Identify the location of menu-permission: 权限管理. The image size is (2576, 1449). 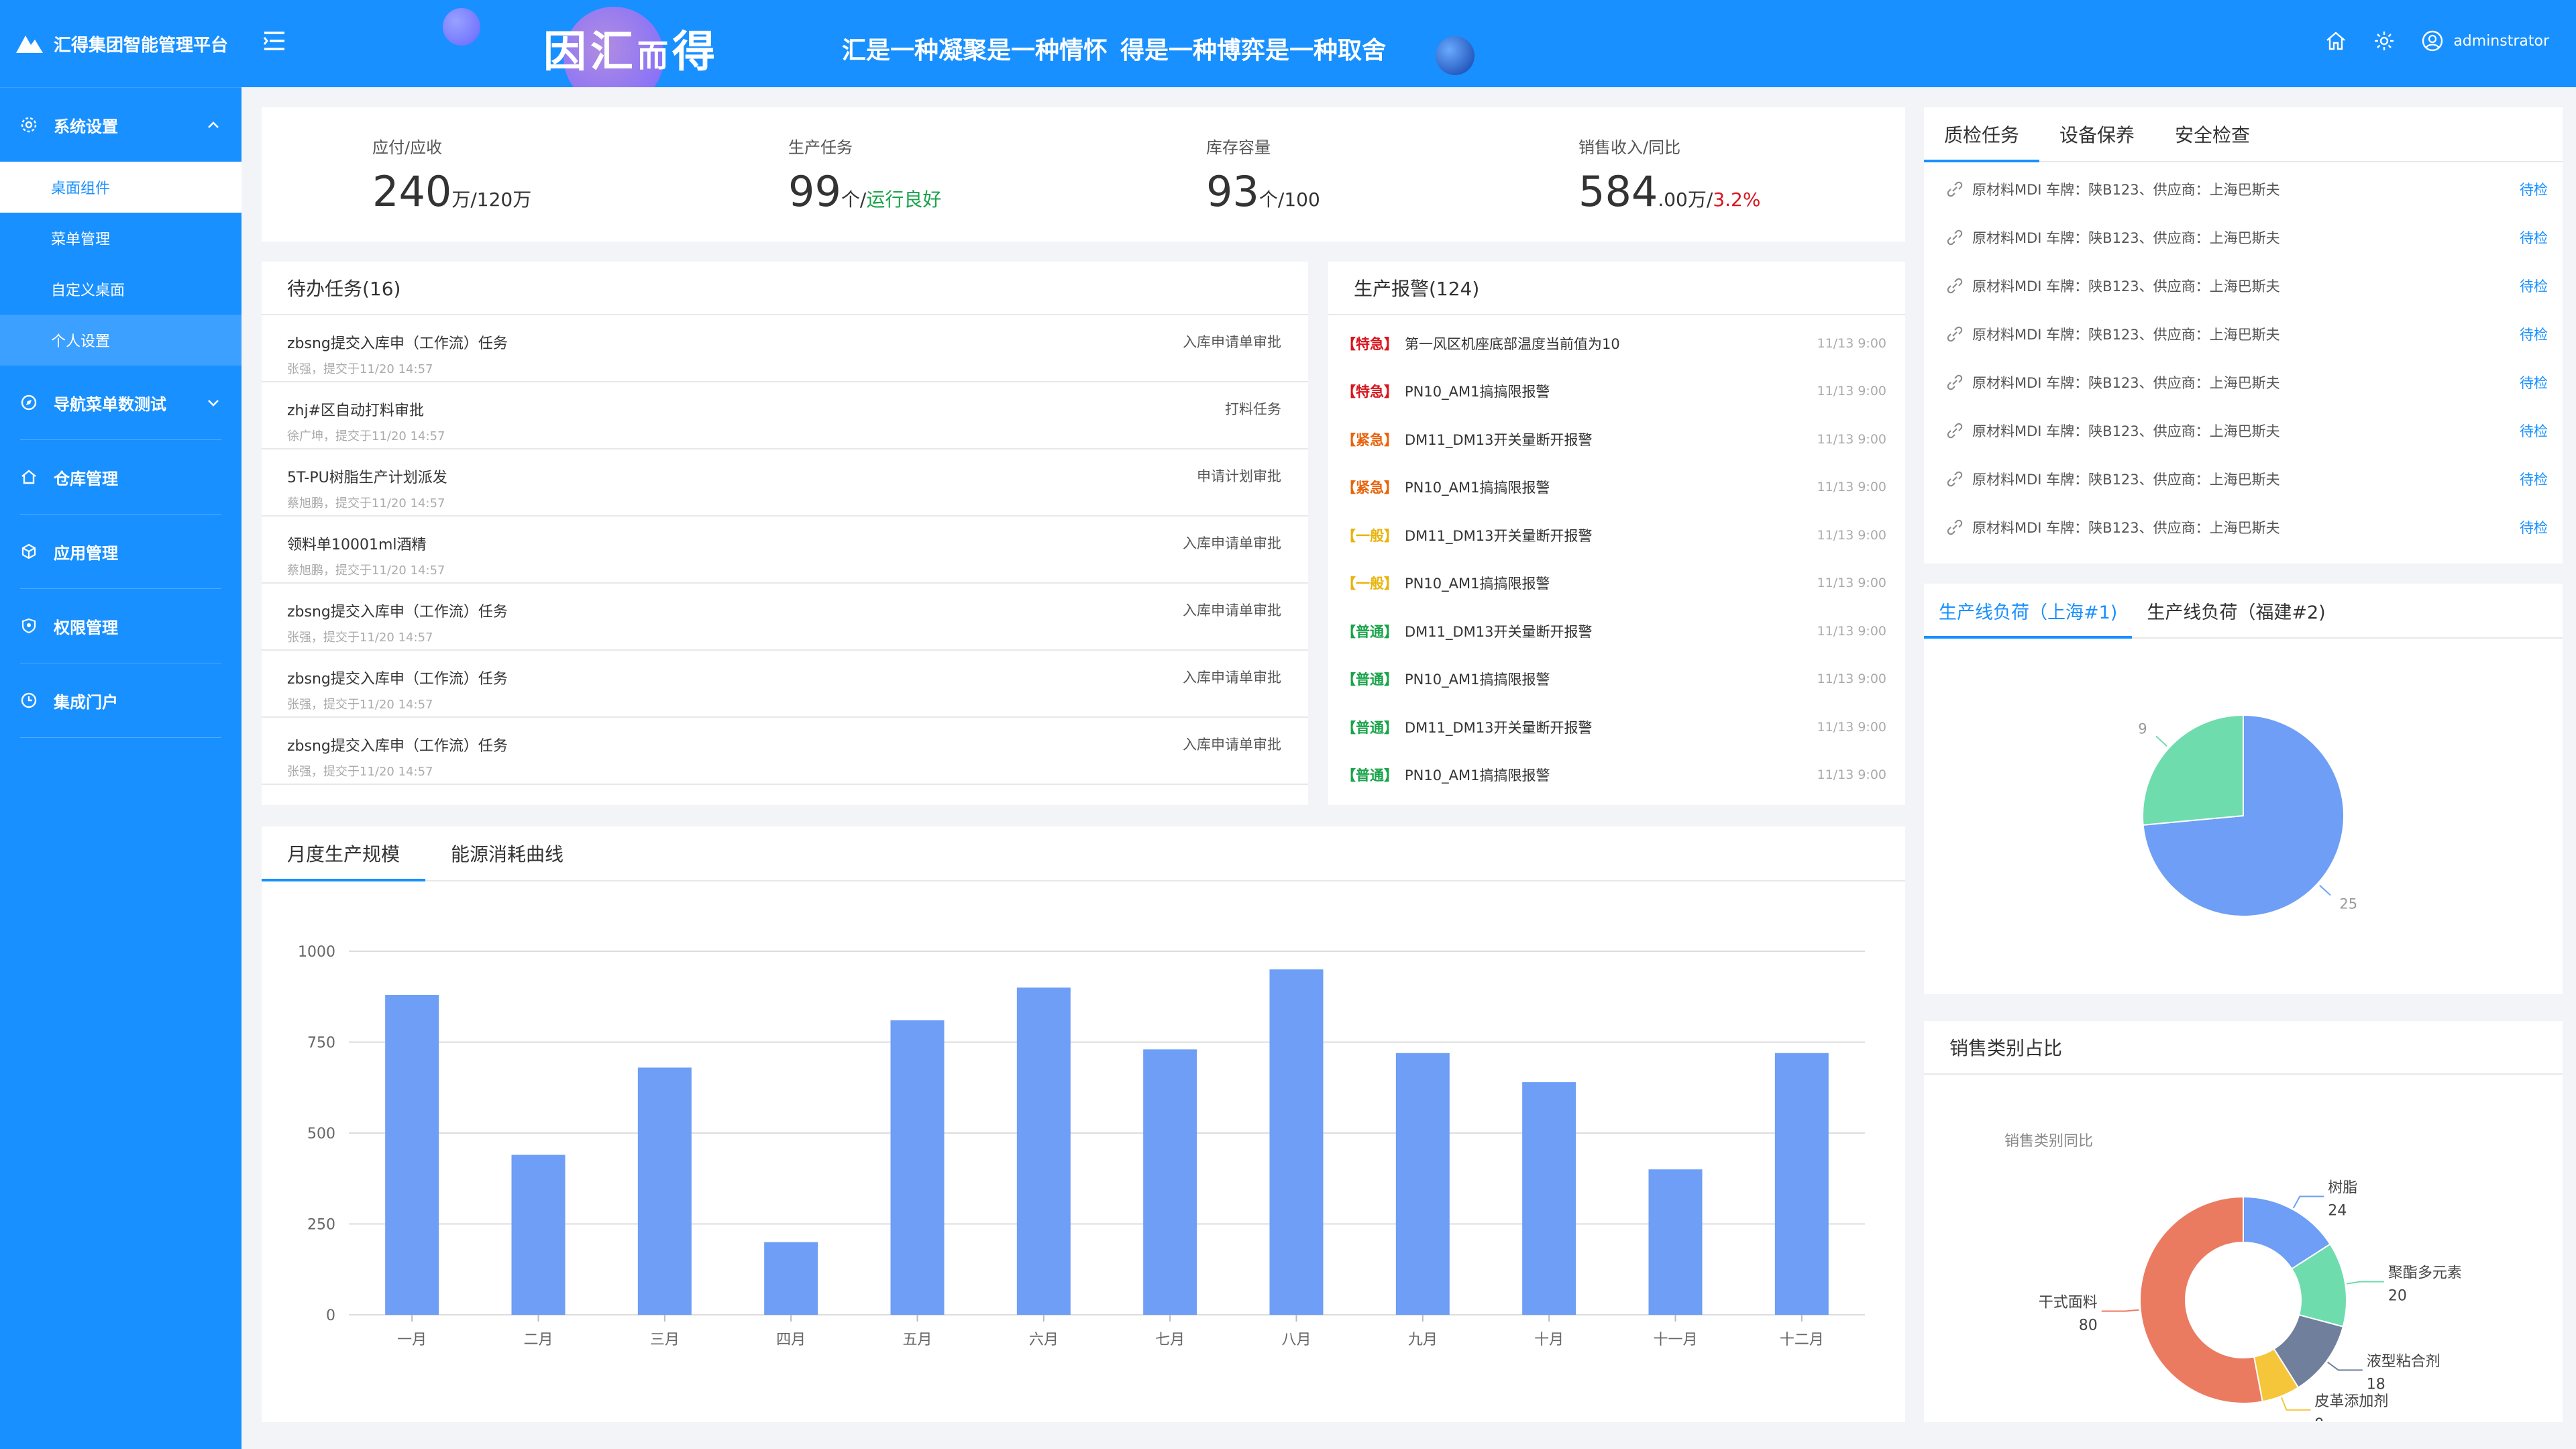
(120, 626).